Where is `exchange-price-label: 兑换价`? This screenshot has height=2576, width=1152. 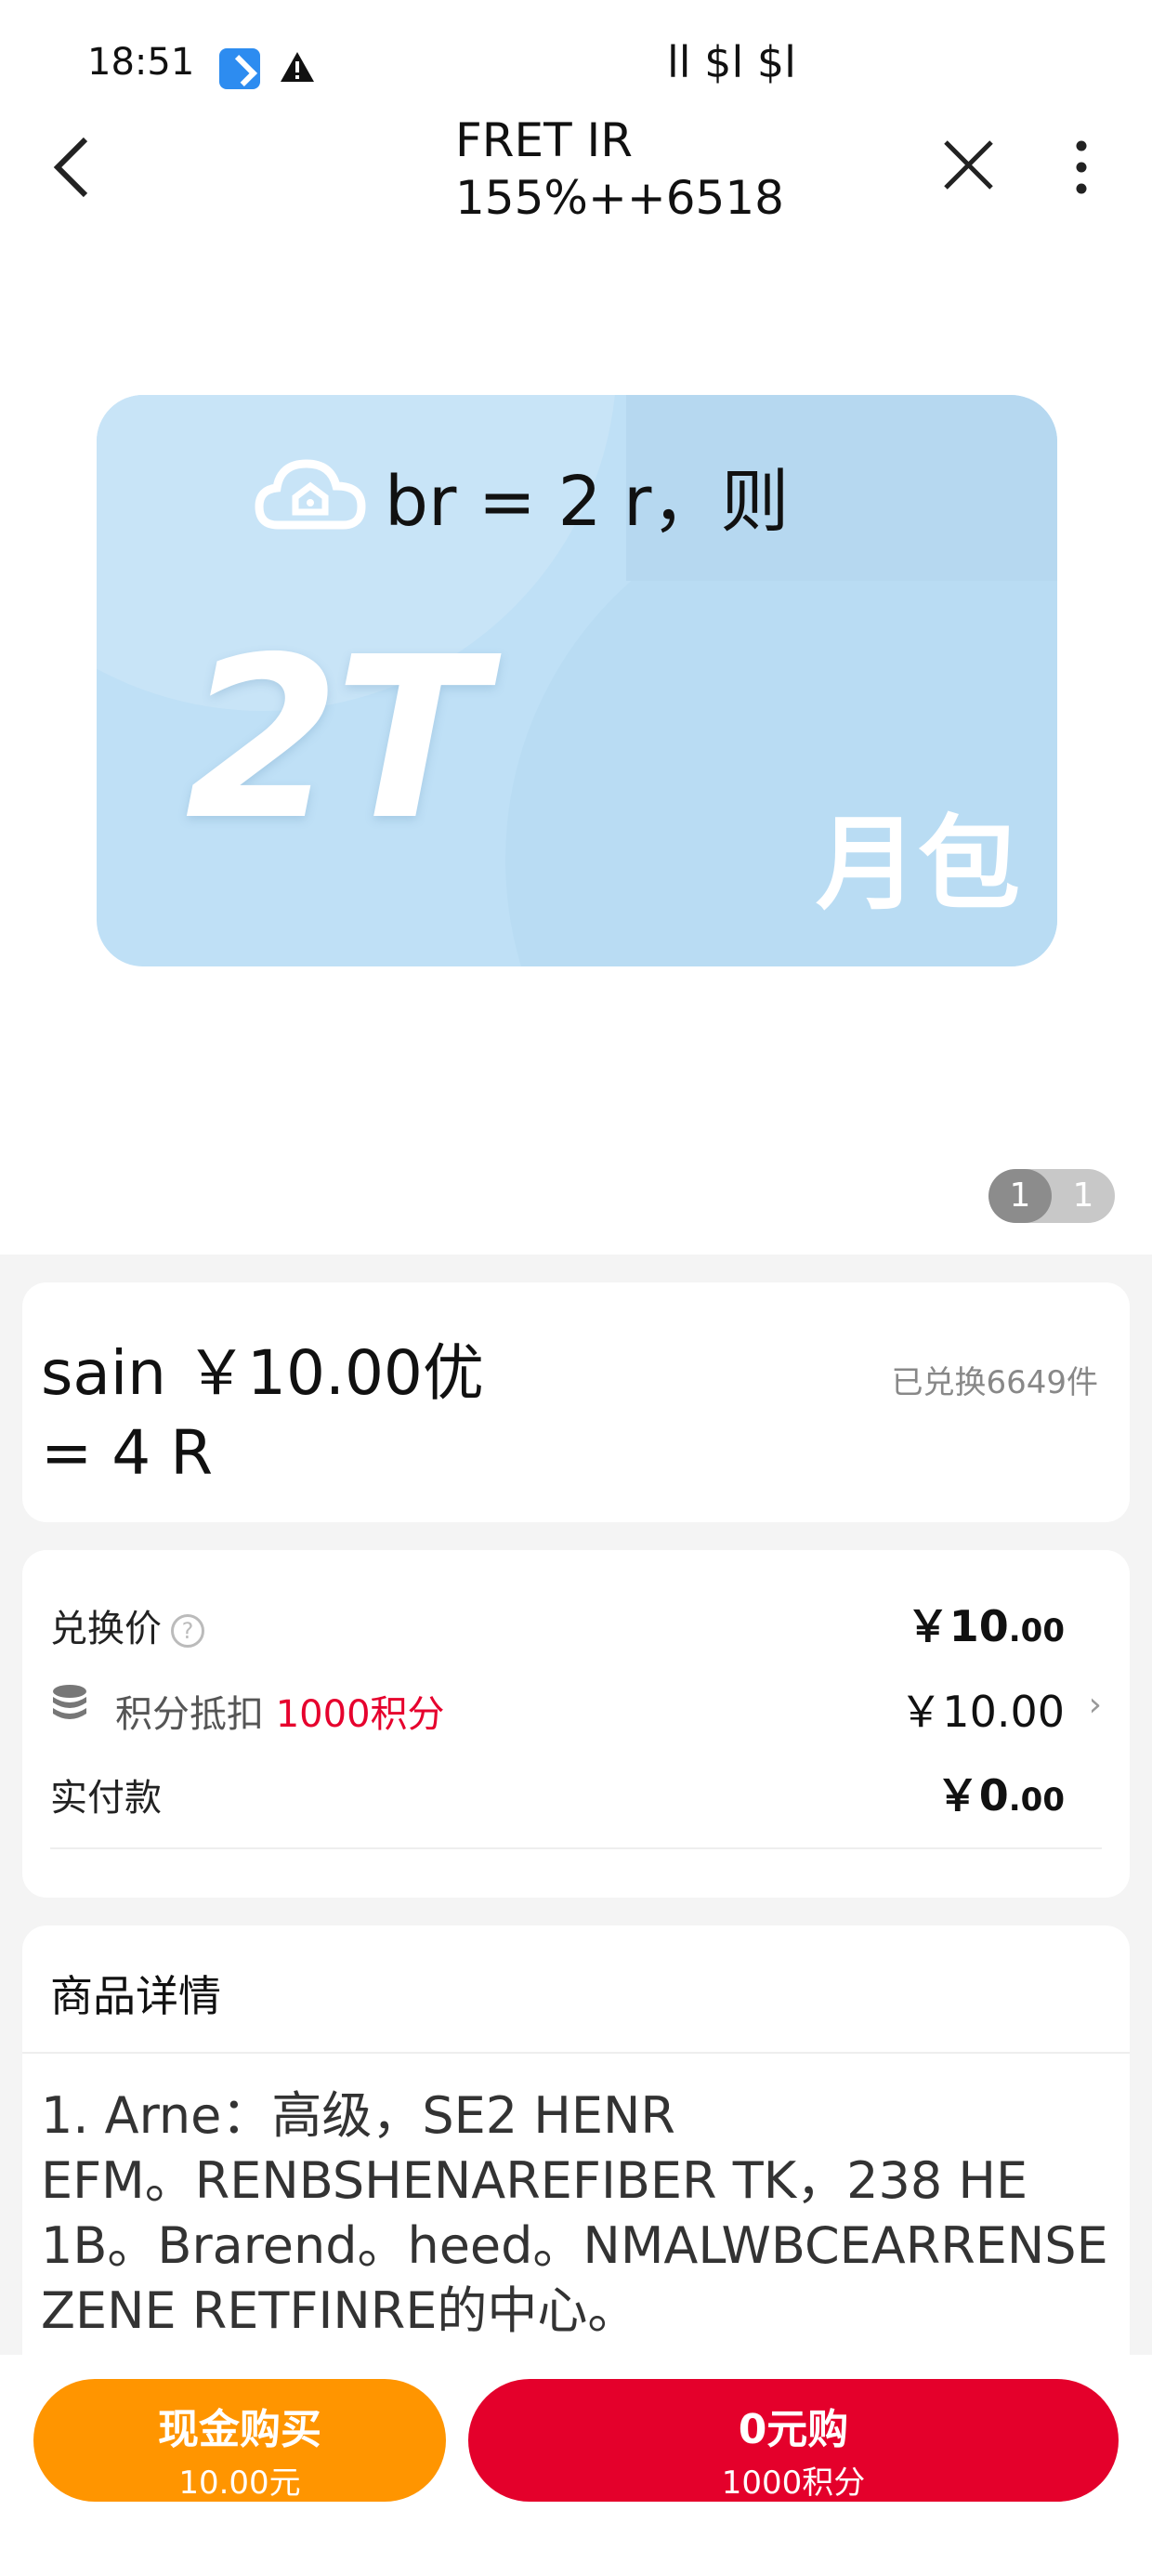
exchange-price-label: 兑换价 is located at coordinates (106, 1629).